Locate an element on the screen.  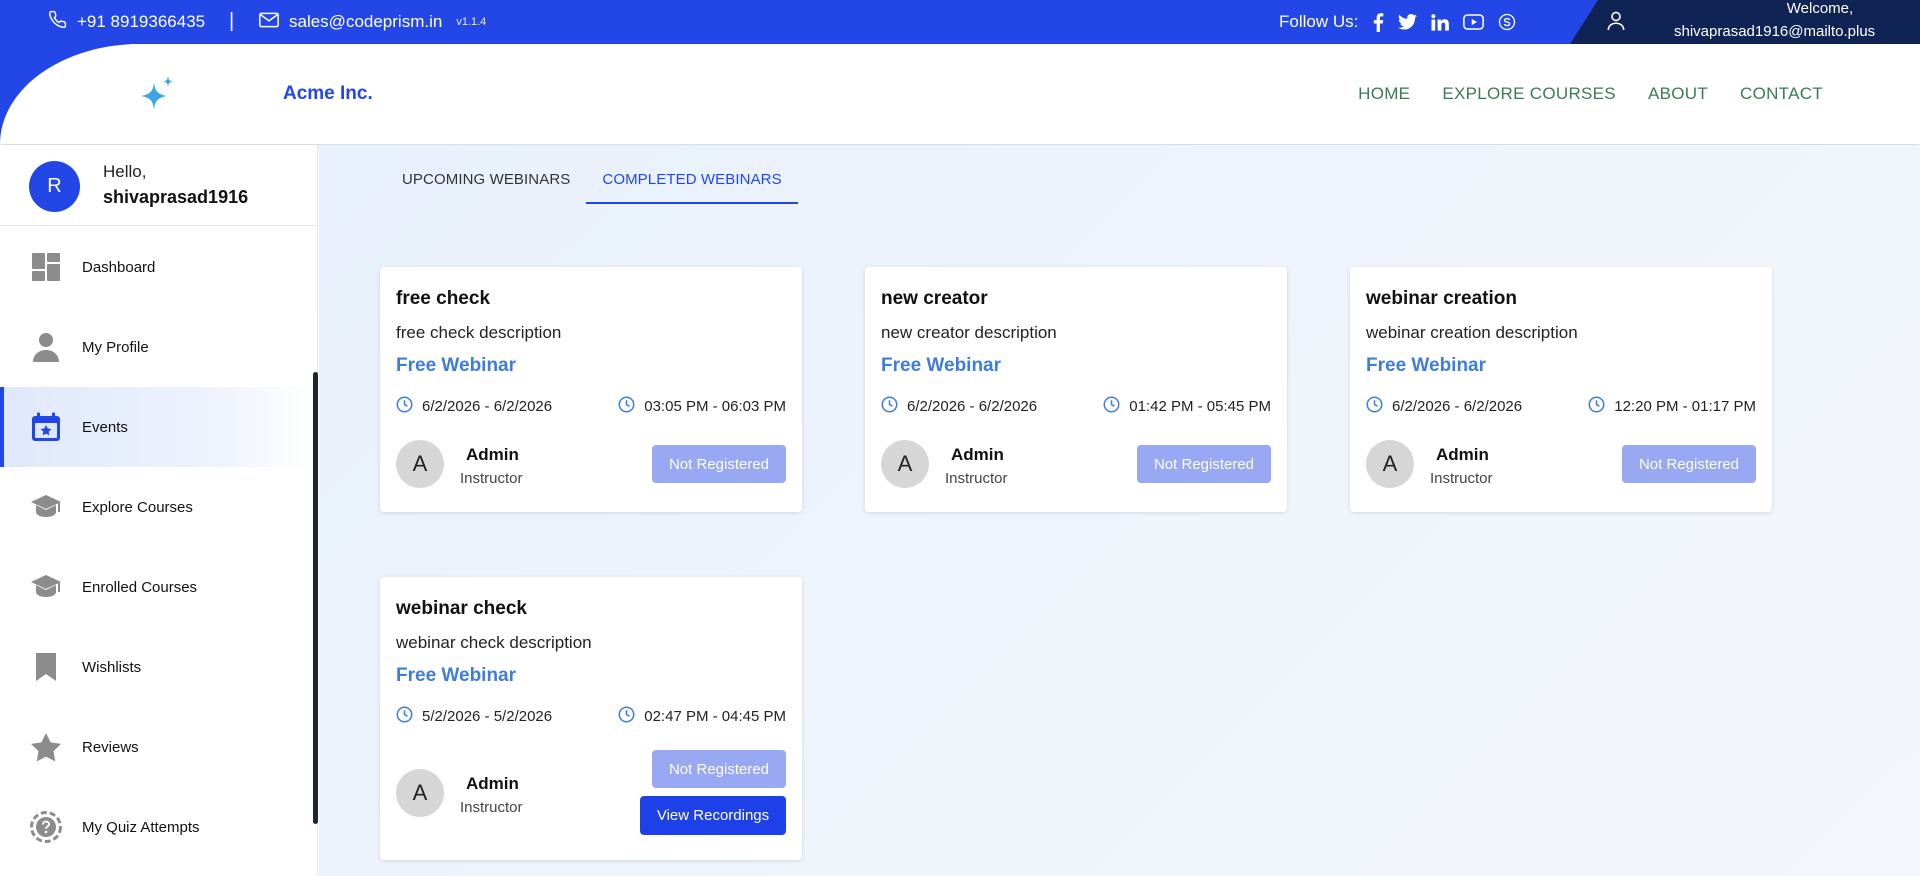
email-contact: sales@codeprism.in v1.1.4 is located at coordinates (372, 22).